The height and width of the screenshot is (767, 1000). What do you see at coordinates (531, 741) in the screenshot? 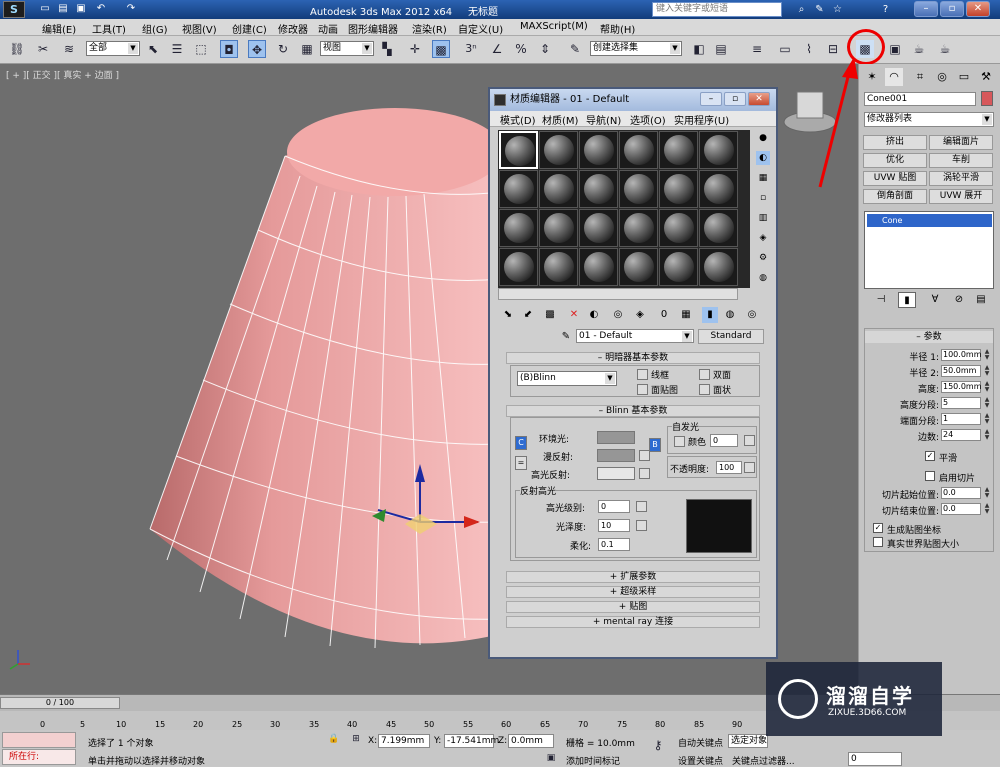
I see `z-coordinate-input: 0.0mm` at bounding box center [531, 741].